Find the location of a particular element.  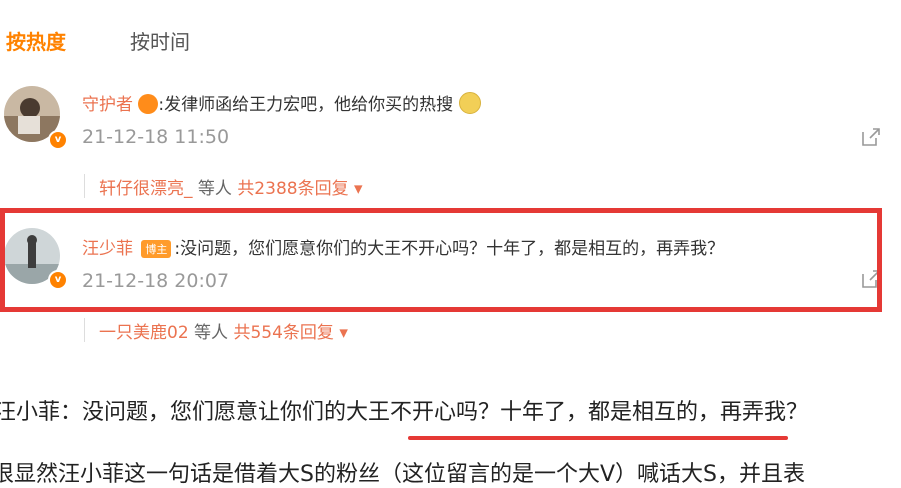

share-icon is located at coordinates (871, 137).